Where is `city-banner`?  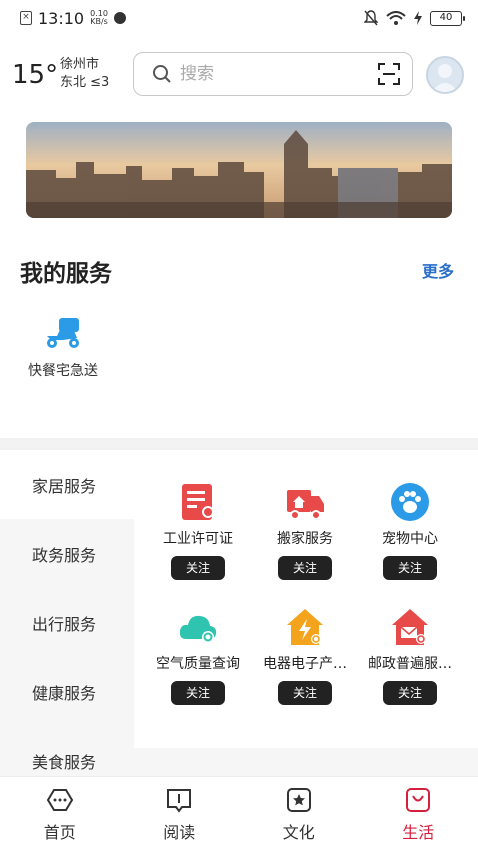 city-banner is located at coordinates (239, 170).